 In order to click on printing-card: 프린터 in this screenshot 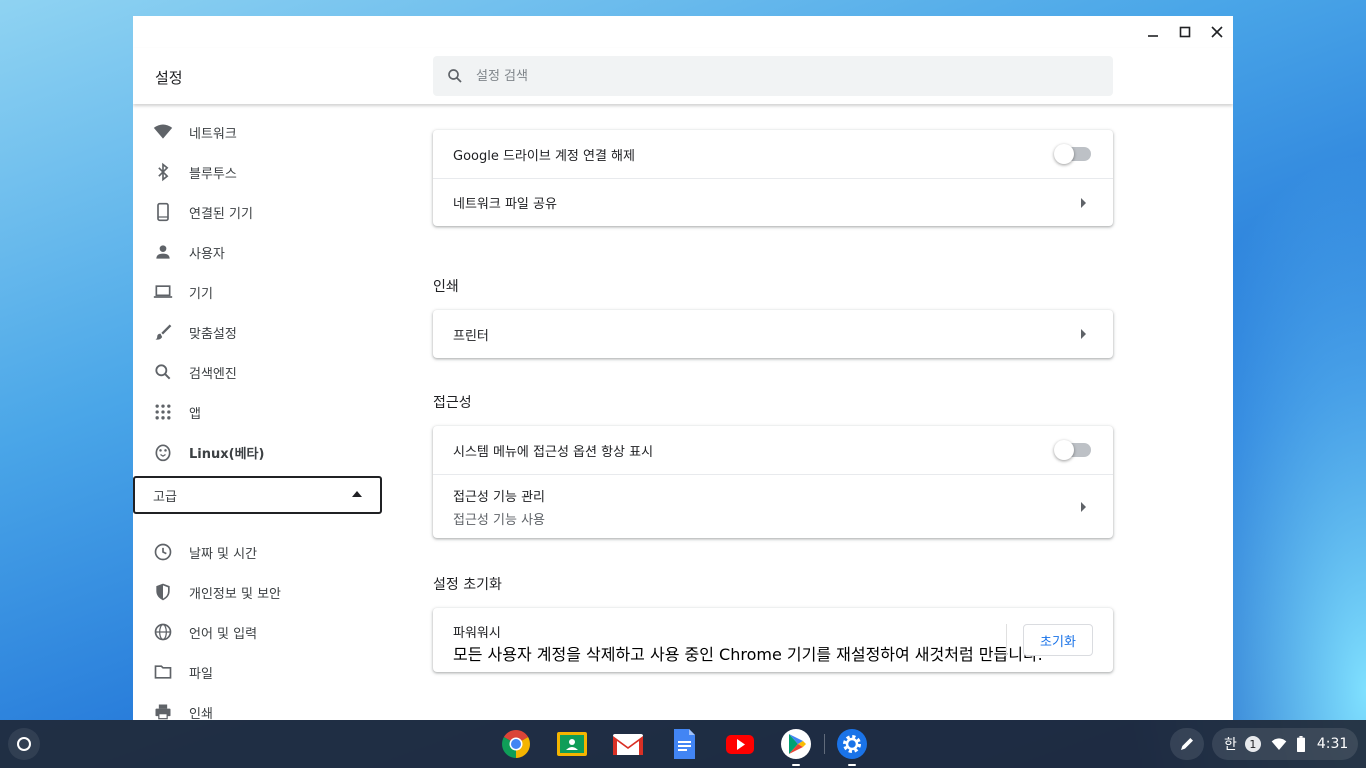, I will do `click(773, 334)`.